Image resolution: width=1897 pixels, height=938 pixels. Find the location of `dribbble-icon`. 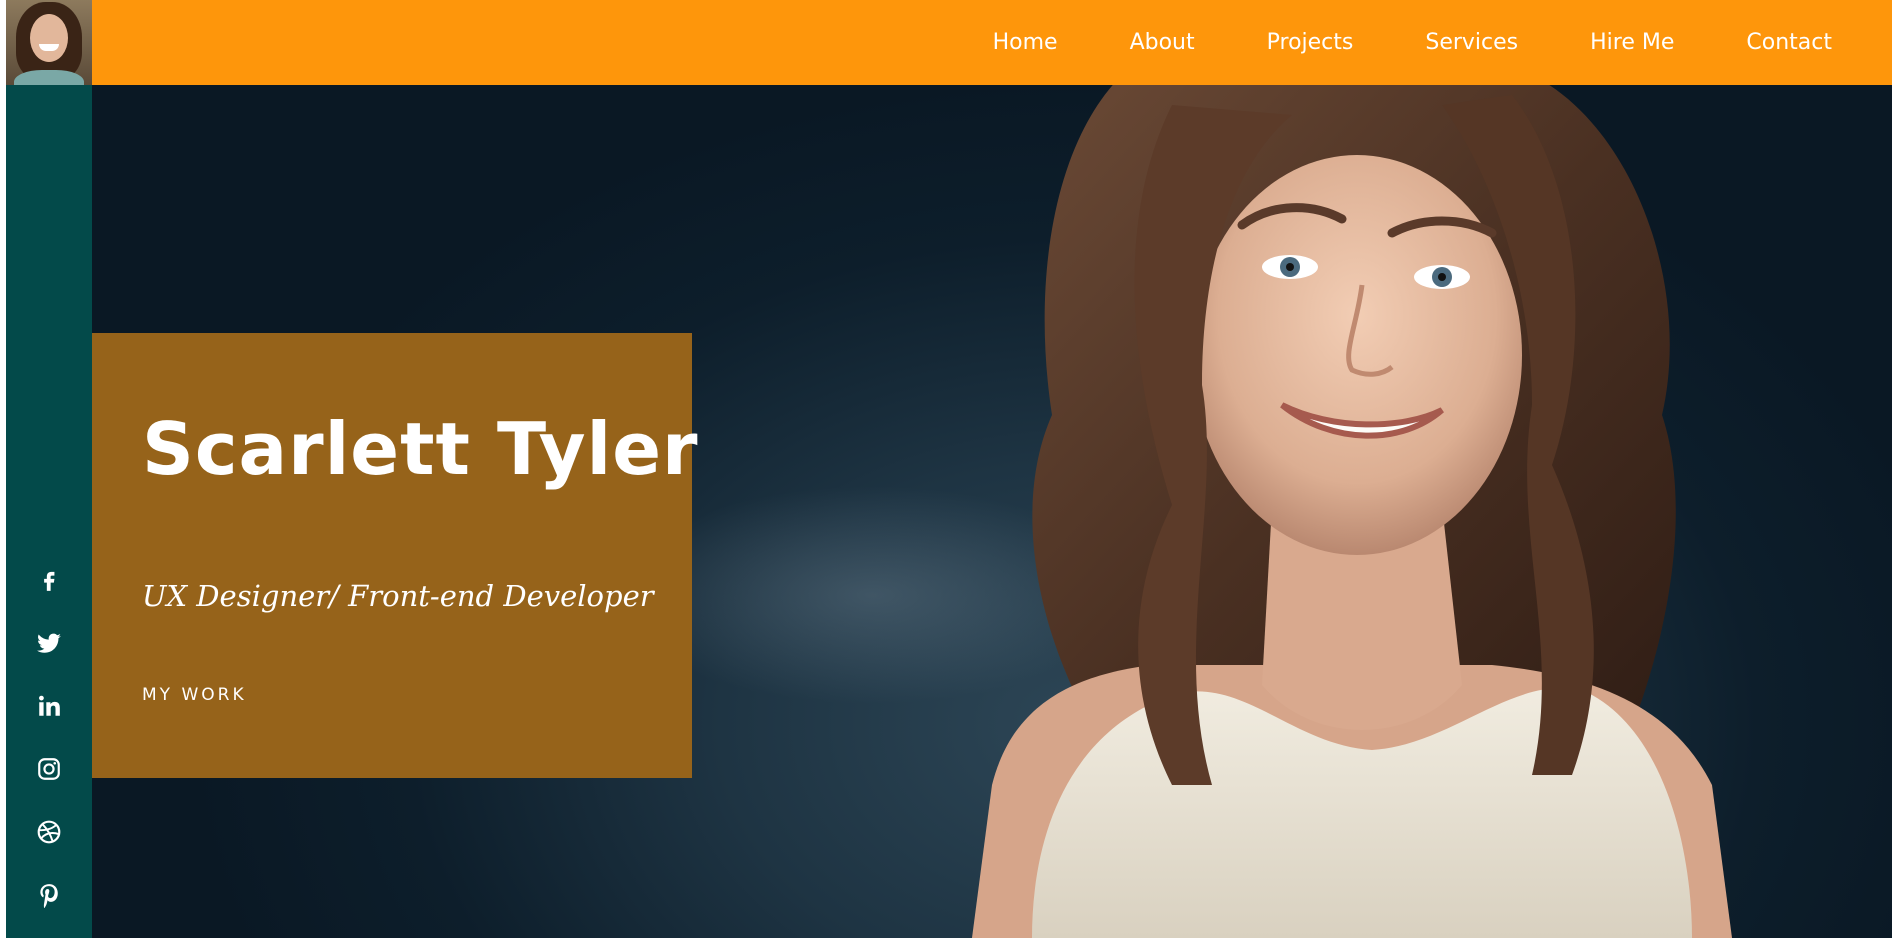

dribbble-icon is located at coordinates (49, 831).